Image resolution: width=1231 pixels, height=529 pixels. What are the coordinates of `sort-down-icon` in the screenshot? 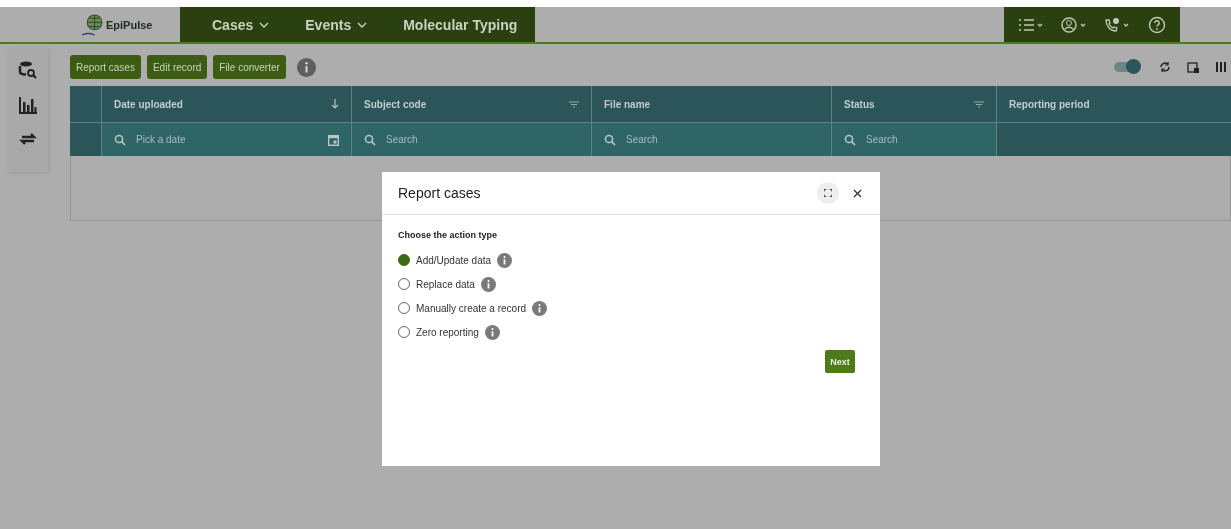 It's located at (335, 104).